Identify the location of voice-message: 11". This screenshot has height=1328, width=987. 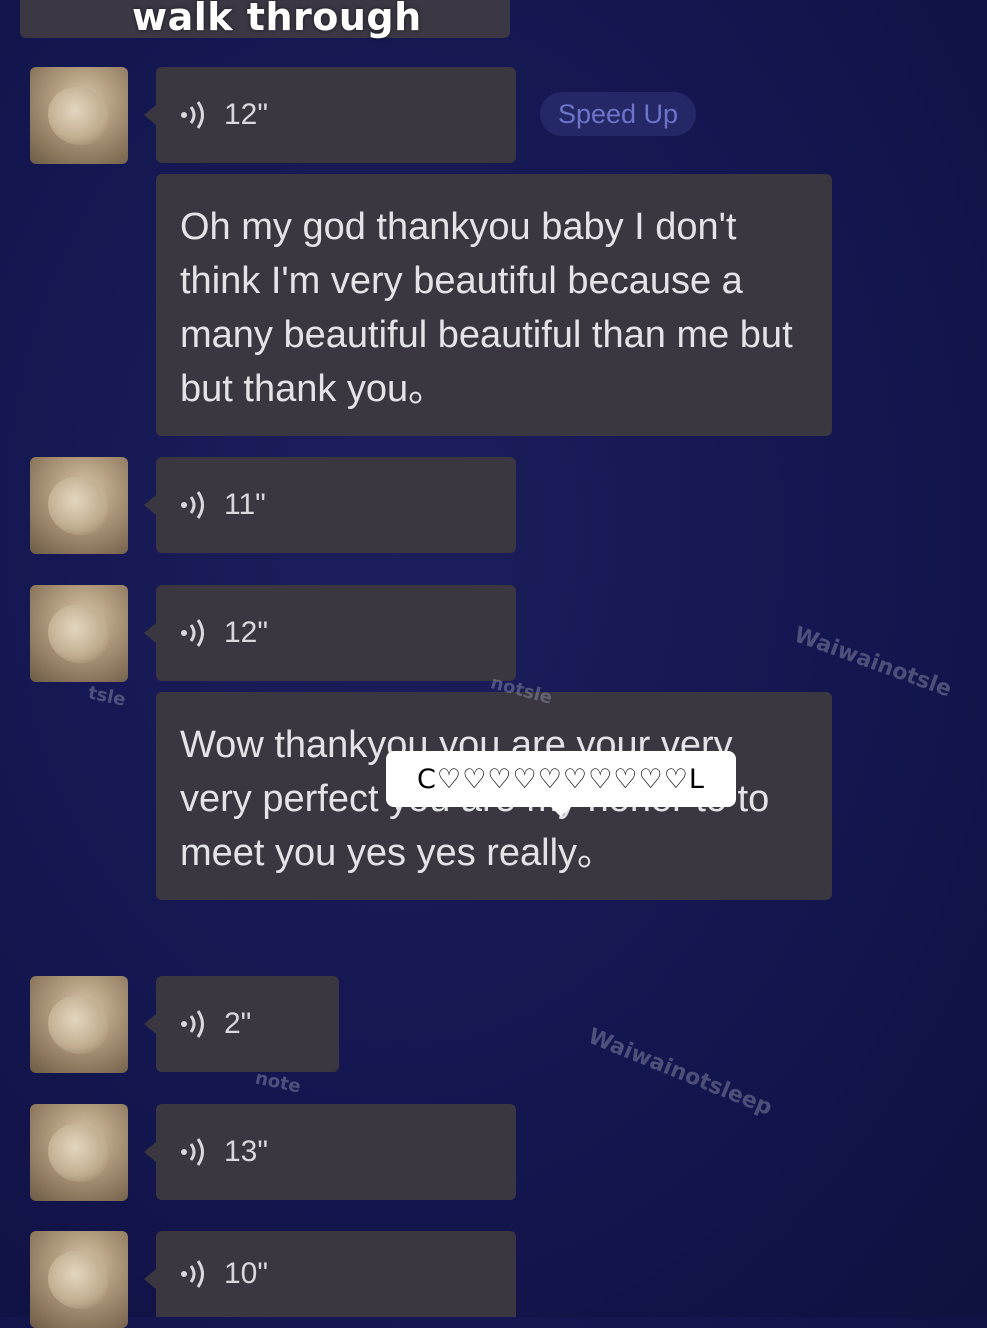
(330, 505).